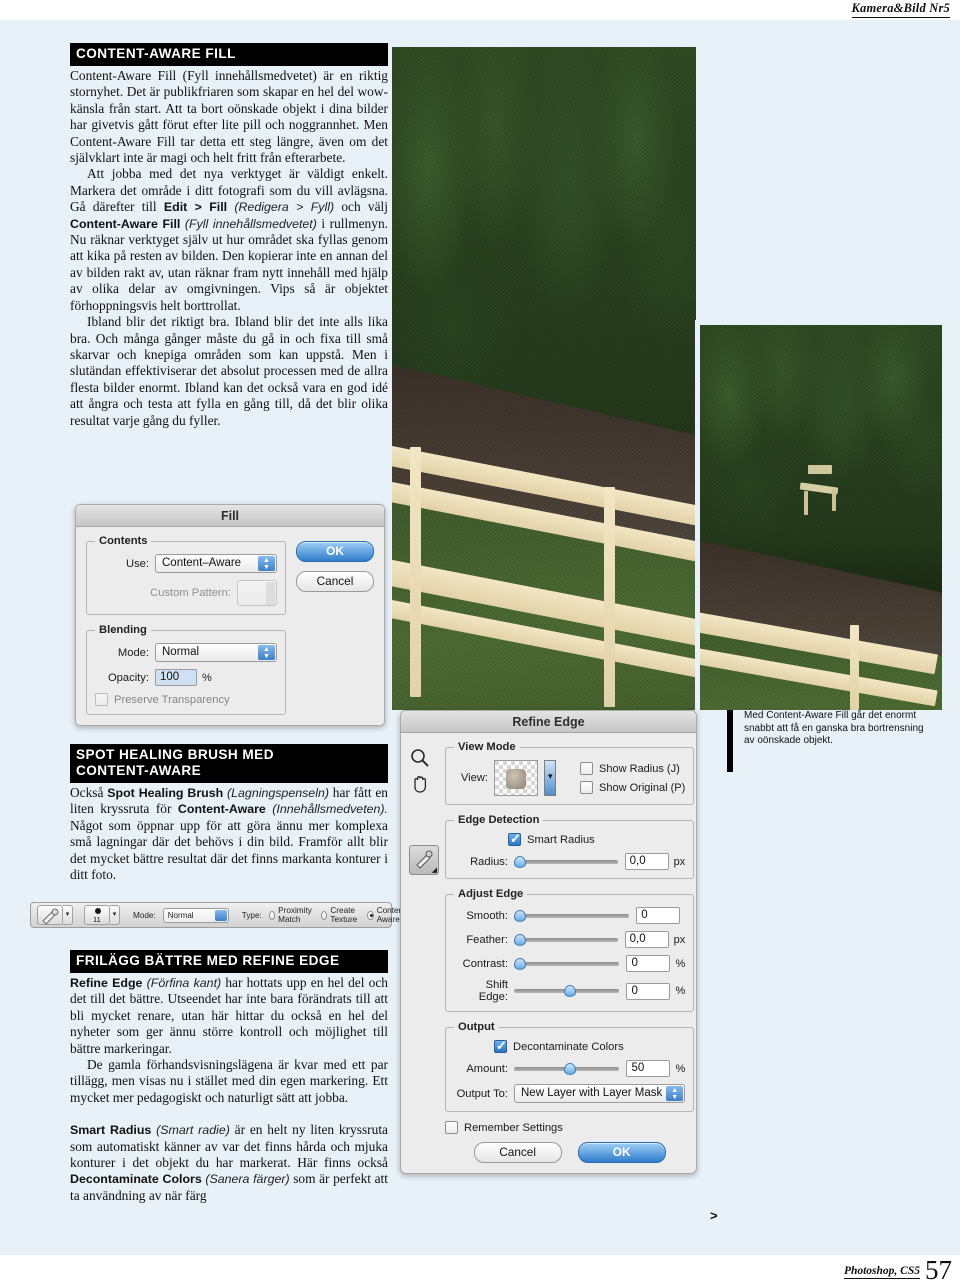  What do you see at coordinates (176, 677) in the screenshot?
I see `opacity-input: 100` at bounding box center [176, 677].